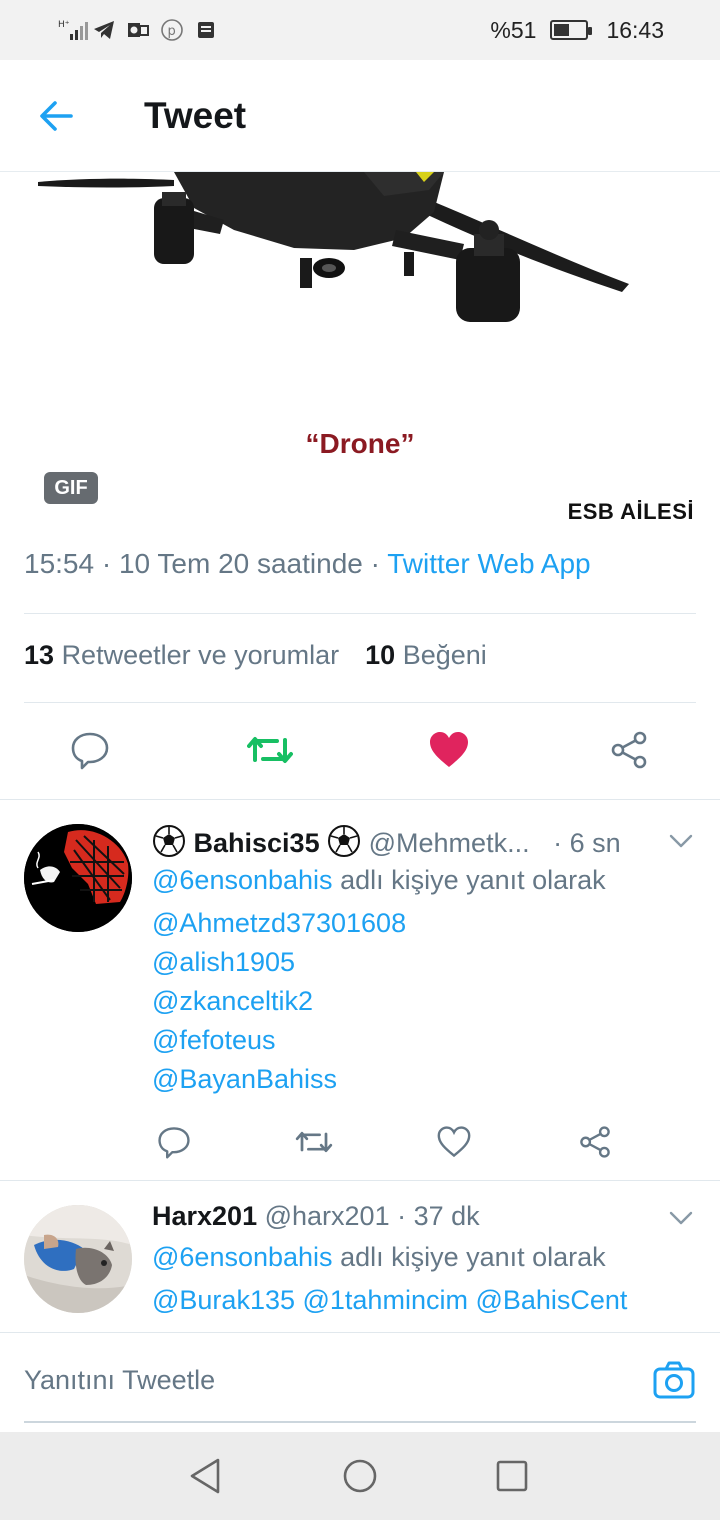 Image resolution: width=720 pixels, height=1520 pixels. What do you see at coordinates (200, 655) in the screenshot?
I see `retweets-label: Retweetler ve yorumlar` at bounding box center [200, 655].